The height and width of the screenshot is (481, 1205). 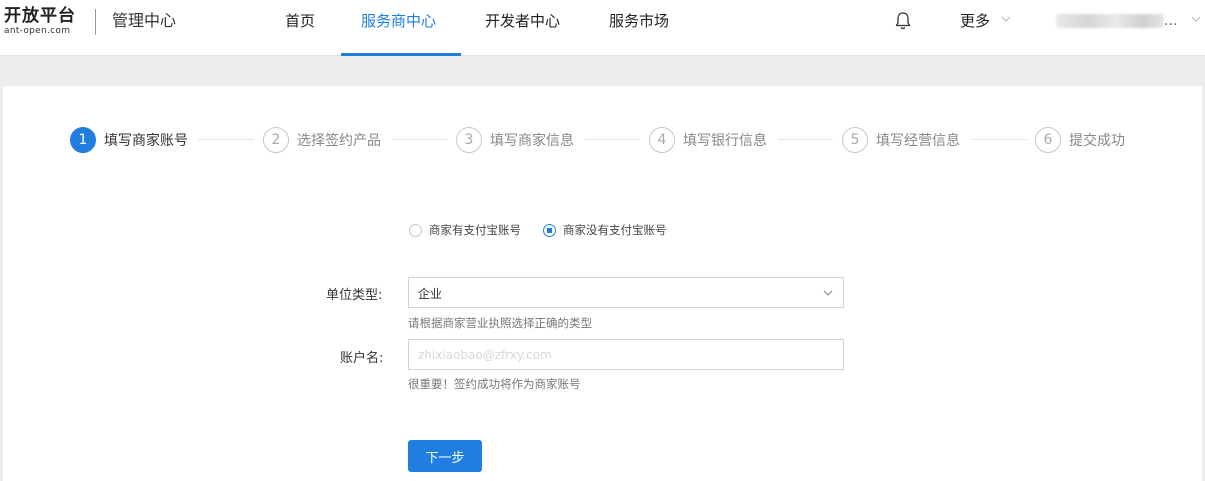 I want to click on step-2: 2 选择签约产品, so click(x=322, y=140).